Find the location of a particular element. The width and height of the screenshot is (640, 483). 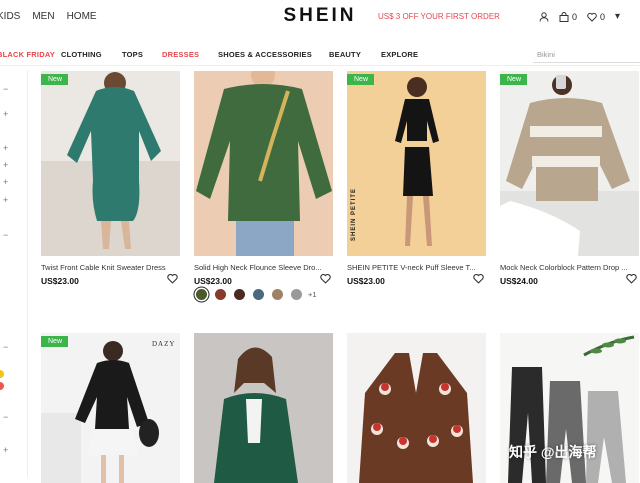

product-title: Twist Front Cable Knit Sweater Dress is located at coordinates (110, 267).